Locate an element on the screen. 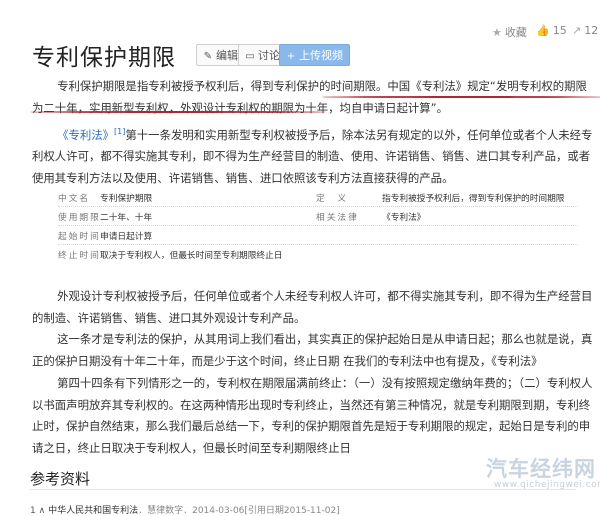 Image resolution: width=600 pixels, height=516 pixels. table-value: 专利保护期限 is located at coordinates (126, 199).